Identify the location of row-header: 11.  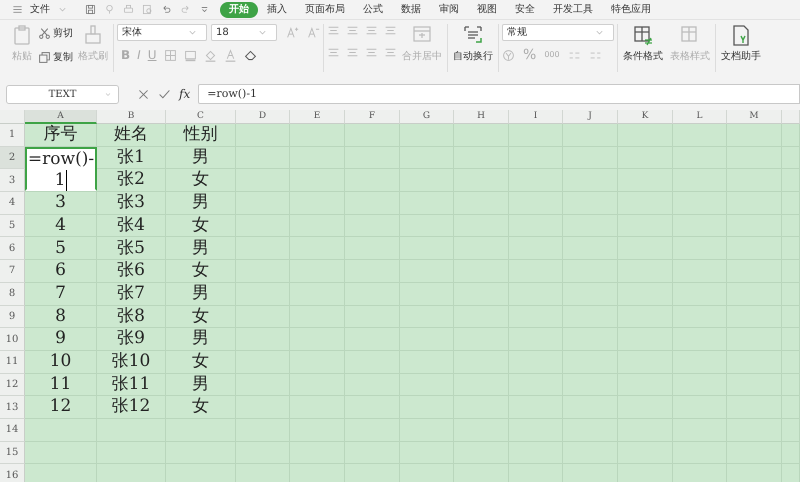
(12, 362).